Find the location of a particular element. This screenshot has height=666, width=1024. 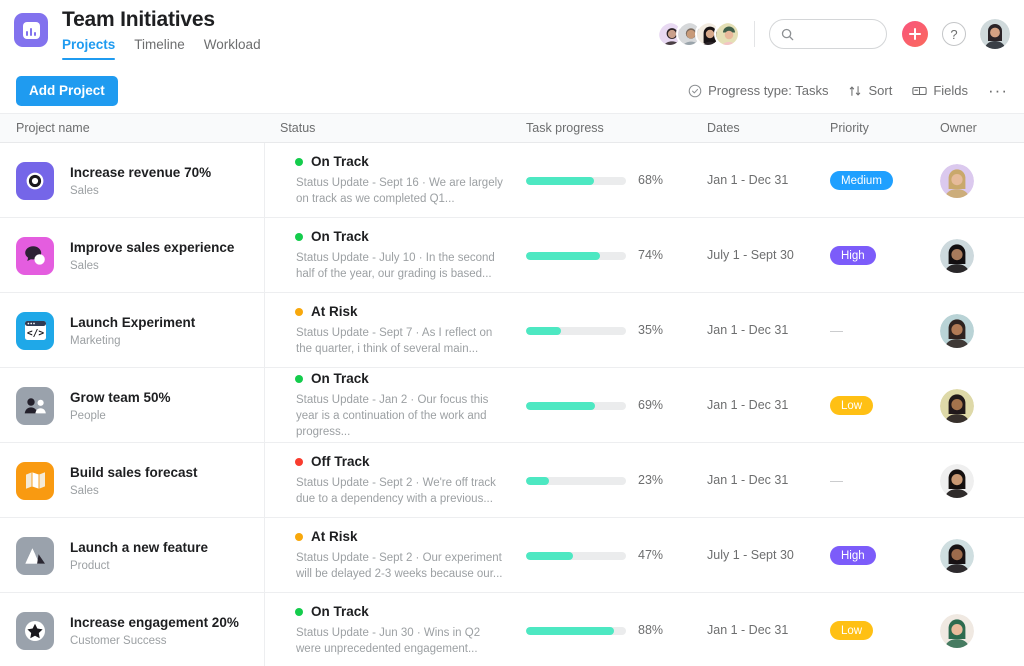

add-quick-button is located at coordinates (915, 34).